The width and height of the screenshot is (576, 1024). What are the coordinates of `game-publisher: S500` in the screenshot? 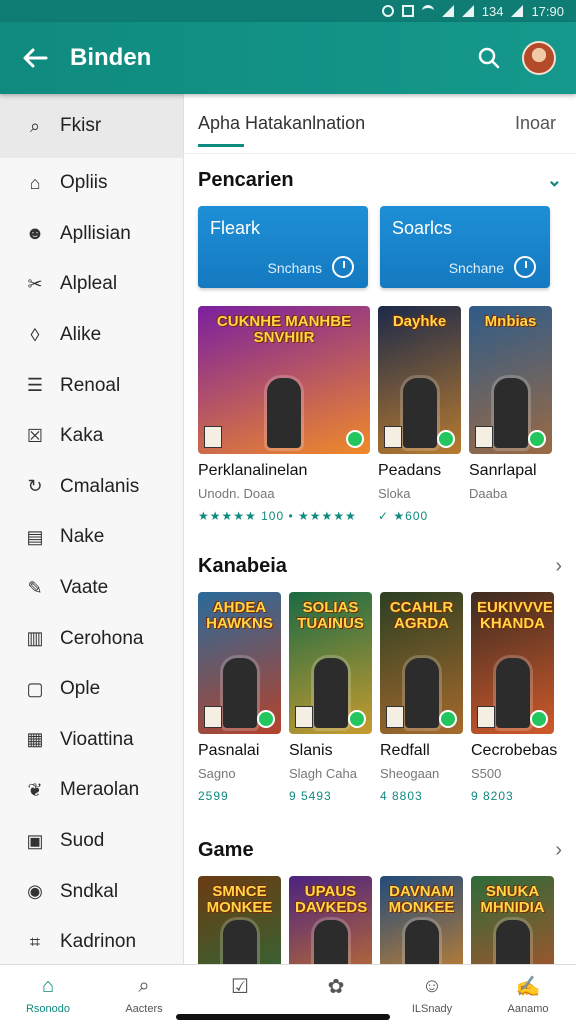 It's located at (486, 773).